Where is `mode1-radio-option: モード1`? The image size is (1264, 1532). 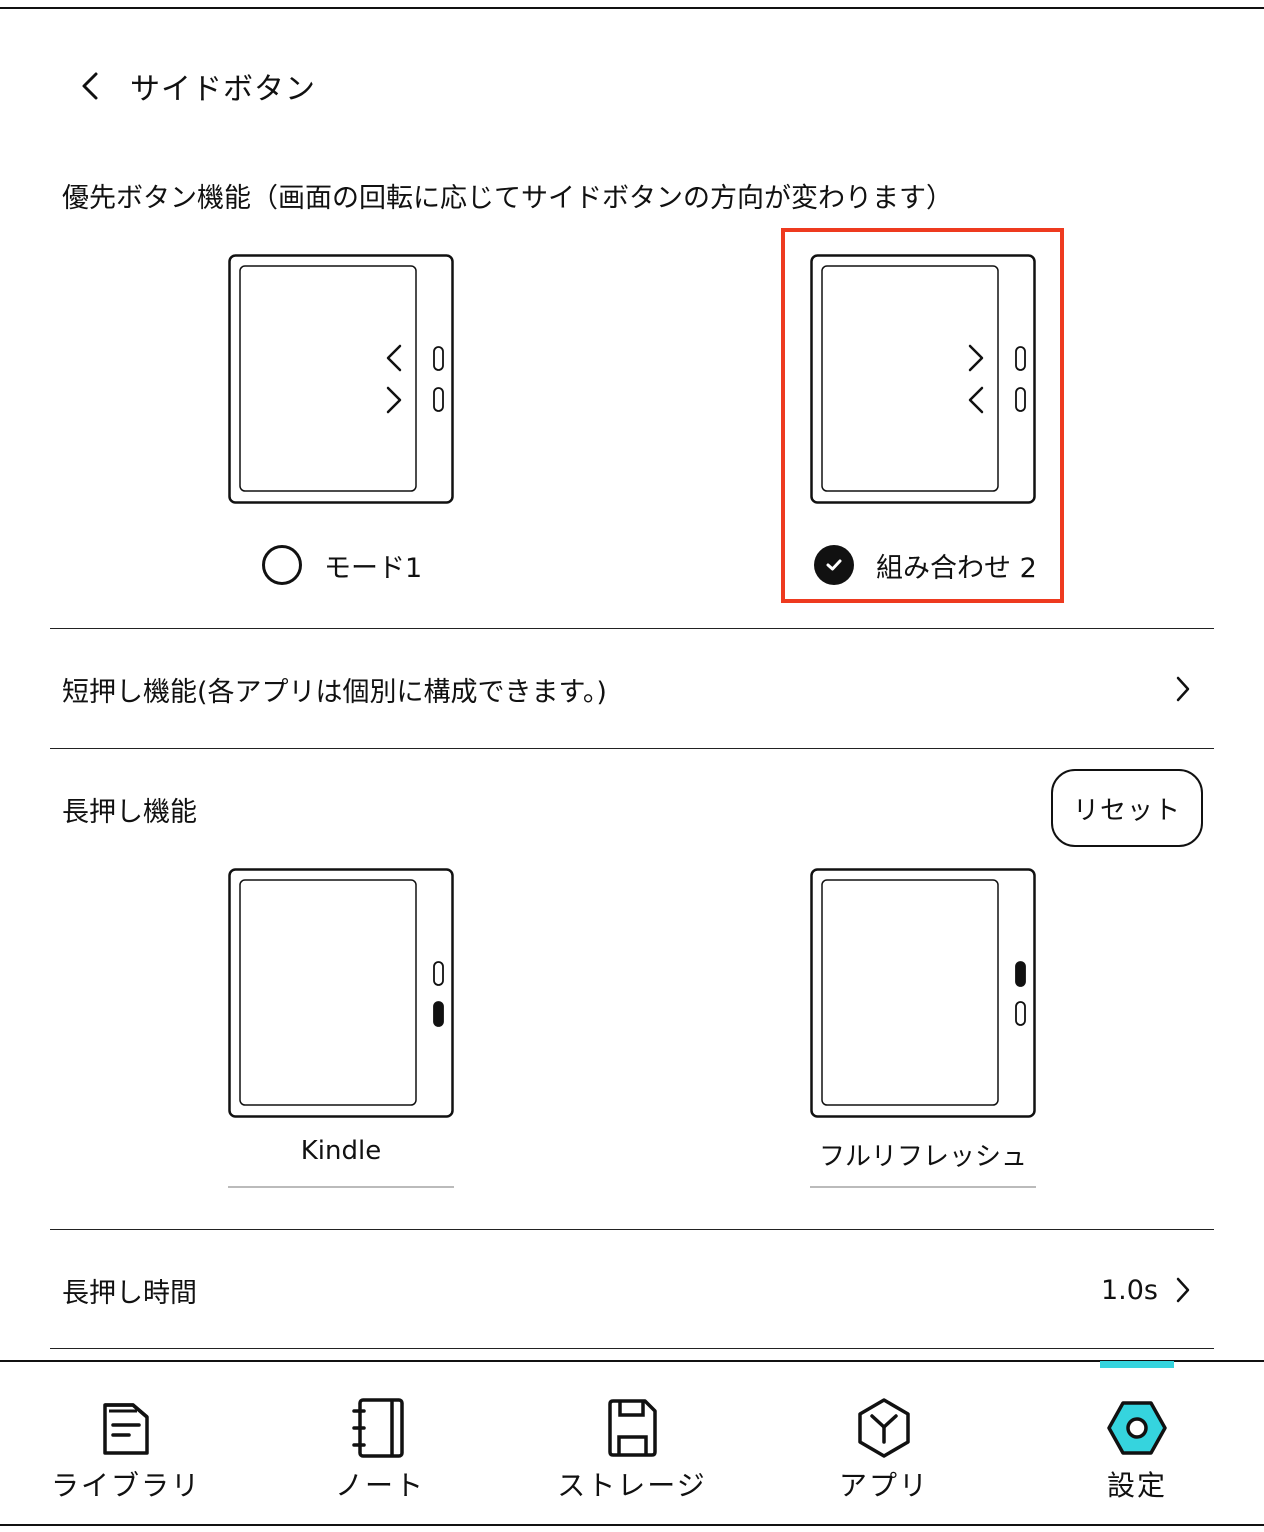
mode1-radio-option: モード1 is located at coordinates (342, 565).